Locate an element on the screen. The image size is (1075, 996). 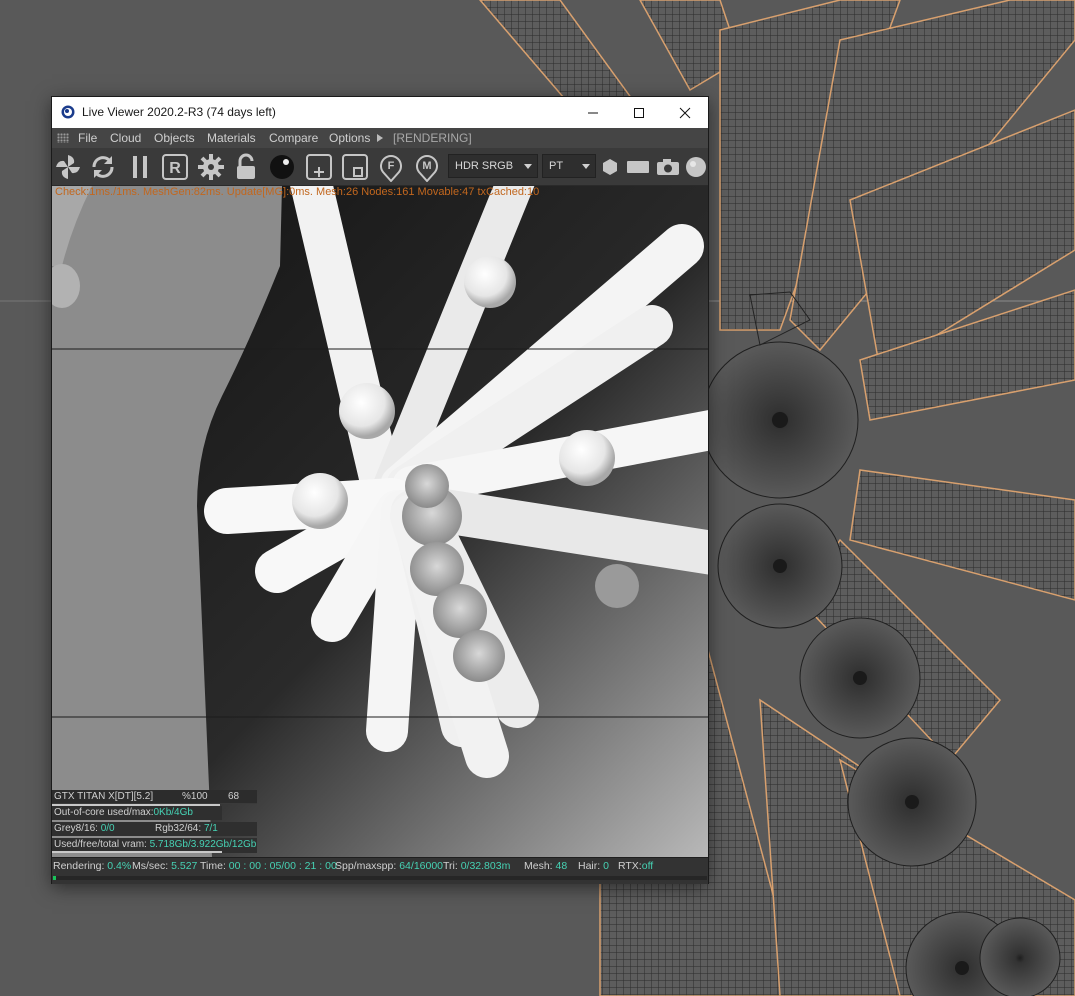
ms-value: 5.527 is located at coordinates (184, 866).